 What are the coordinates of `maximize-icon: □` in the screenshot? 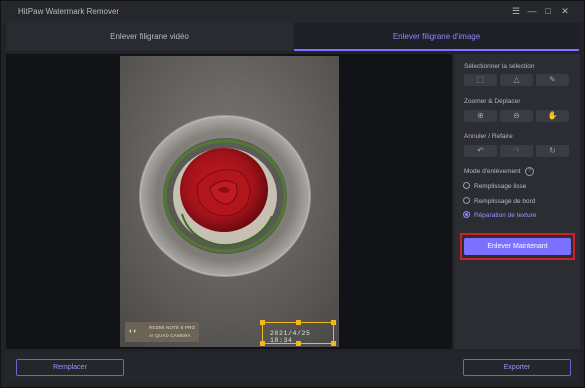 It's located at (548, 11).